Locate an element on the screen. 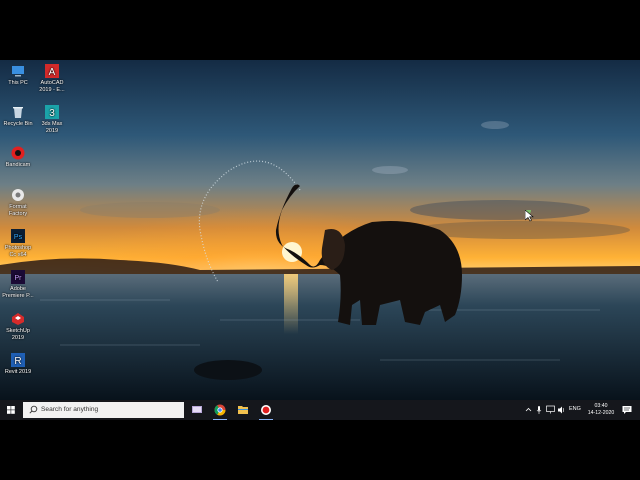  desktop-icon-revit: R Revit 2019 is located at coordinates (18, 364).